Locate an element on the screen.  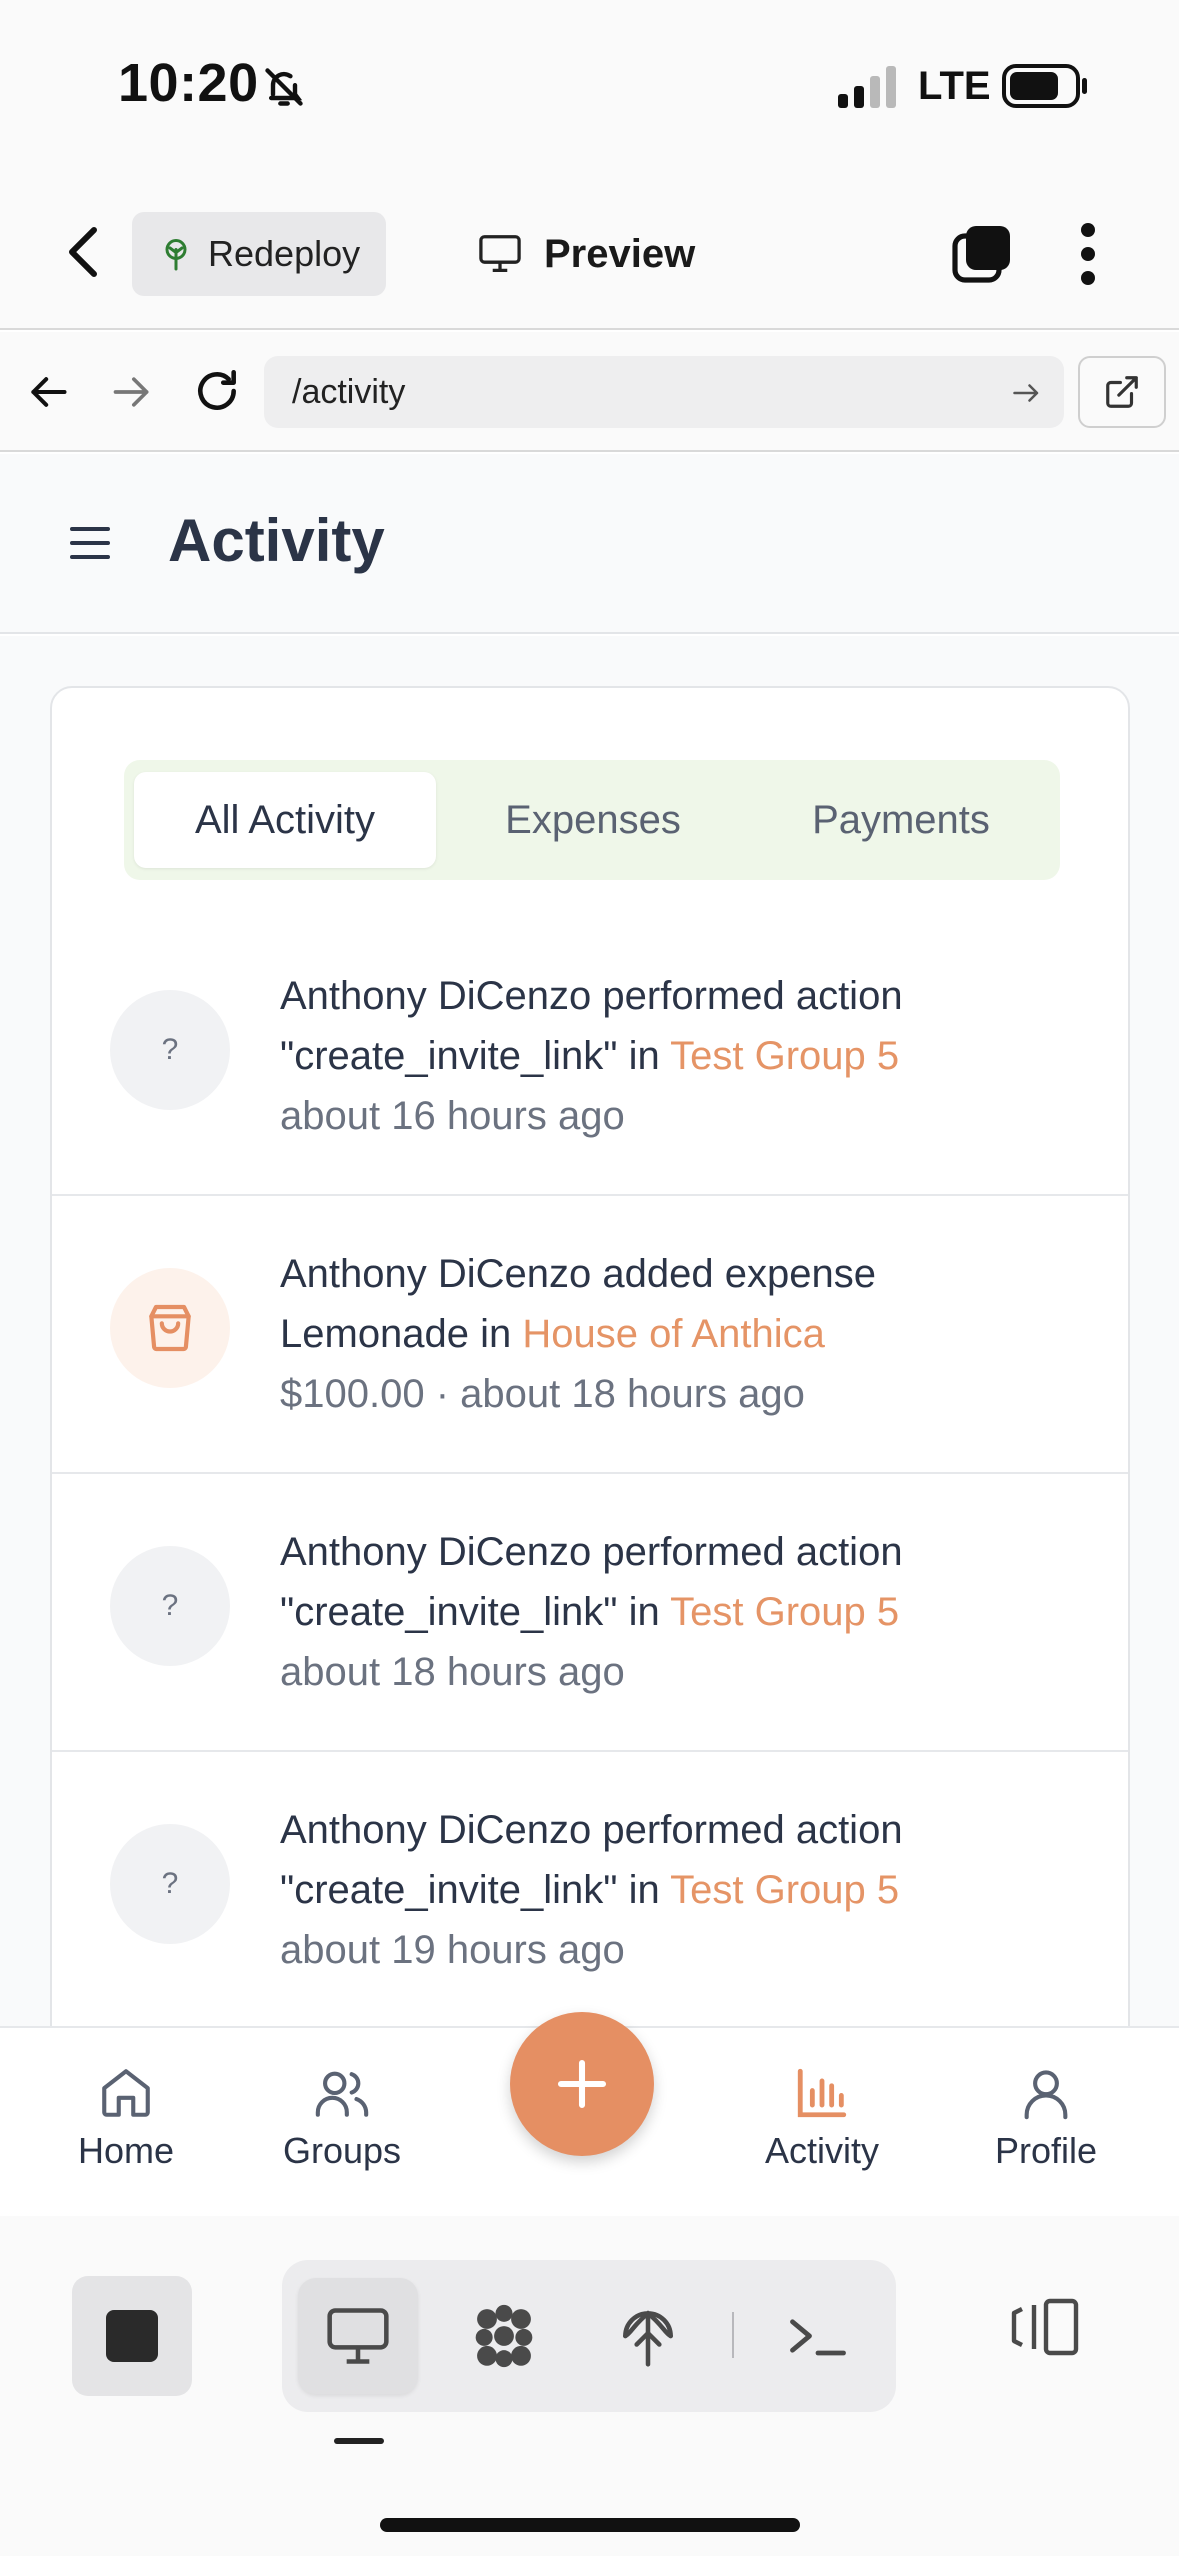
external-link-icon is located at coordinates (1122, 392).